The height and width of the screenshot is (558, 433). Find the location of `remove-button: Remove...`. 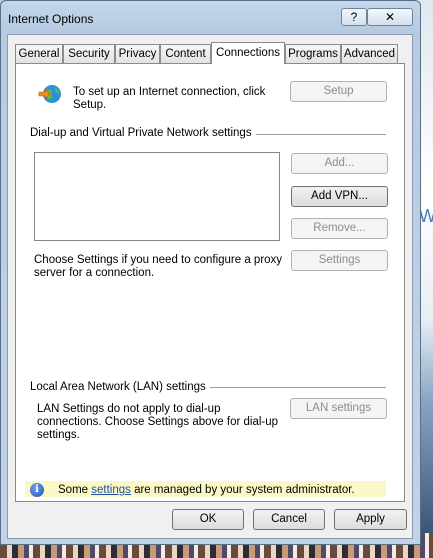

remove-button: Remove... is located at coordinates (339, 228).